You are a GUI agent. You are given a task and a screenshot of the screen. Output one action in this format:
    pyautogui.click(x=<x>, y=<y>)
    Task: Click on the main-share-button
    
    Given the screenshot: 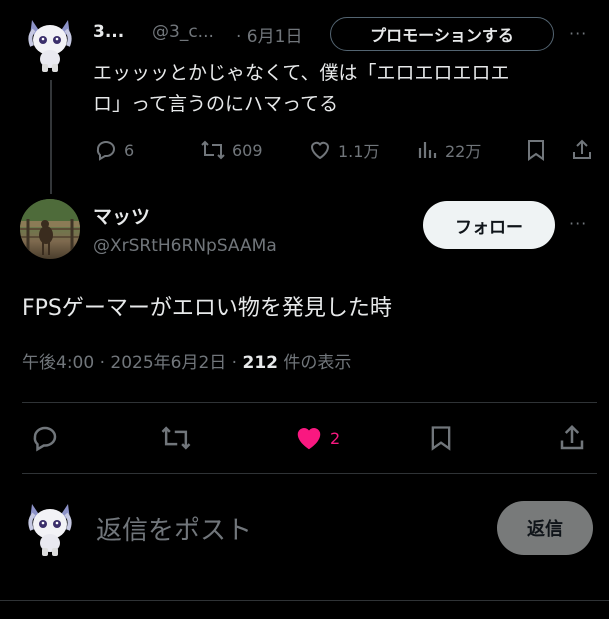 What is the action you would take?
    pyautogui.click(x=572, y=440)
    